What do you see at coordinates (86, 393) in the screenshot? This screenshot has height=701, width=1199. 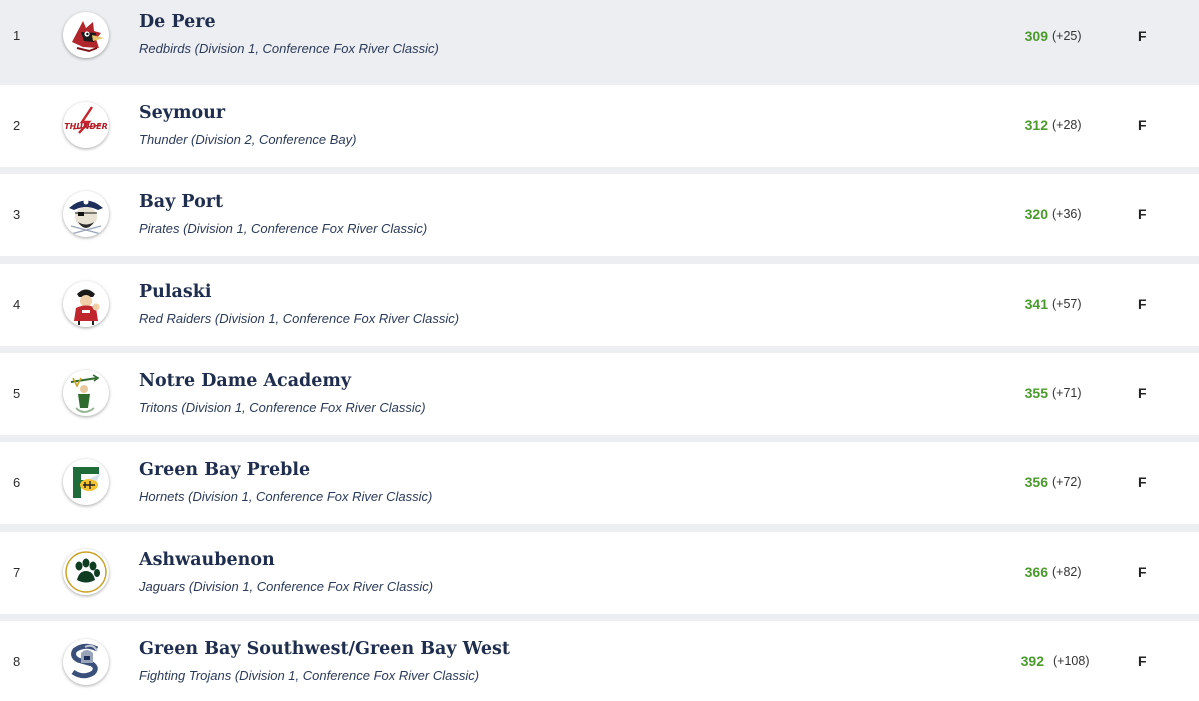 I see `triton-logo-icon` at bounding box center [86, 393].